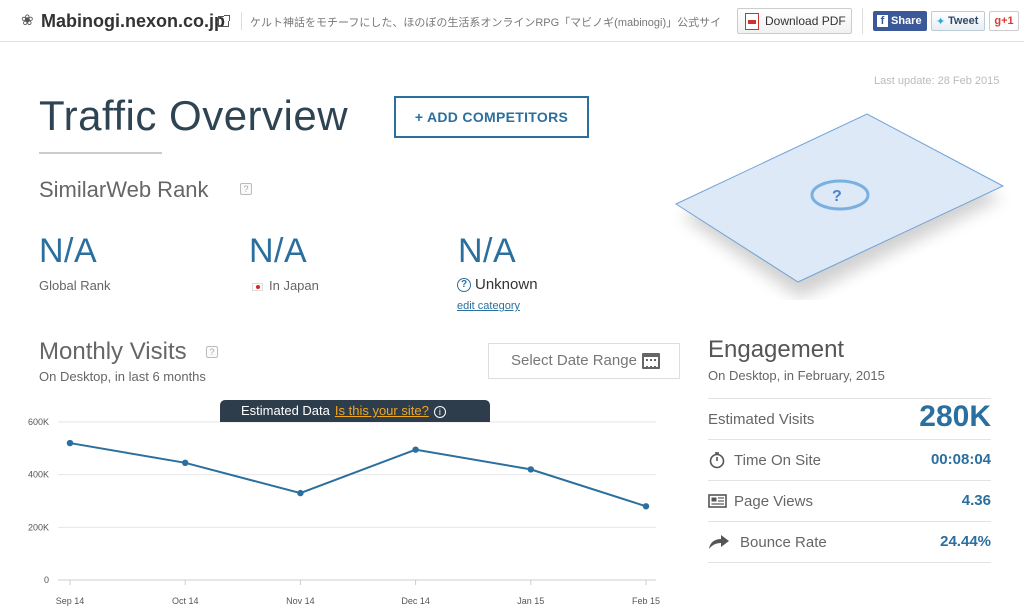 This screenshot has height=611, width=1024. Describe the element at coordinates (285, 410) in the screenshot. I see `estimated-data-label: Estimated Data` at that location.